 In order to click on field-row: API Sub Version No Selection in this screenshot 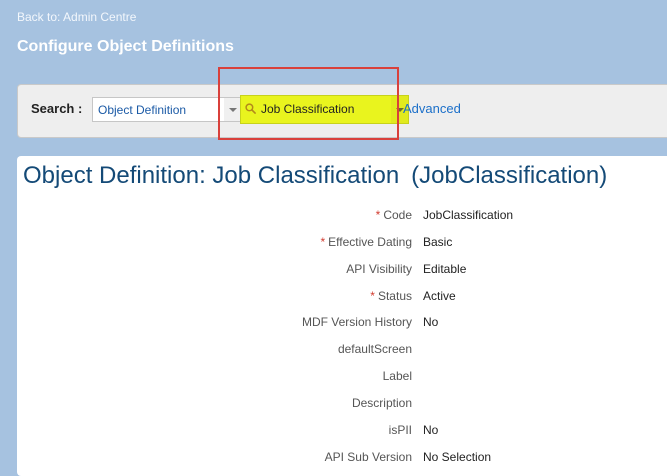, I will do `click(342, 459)`.